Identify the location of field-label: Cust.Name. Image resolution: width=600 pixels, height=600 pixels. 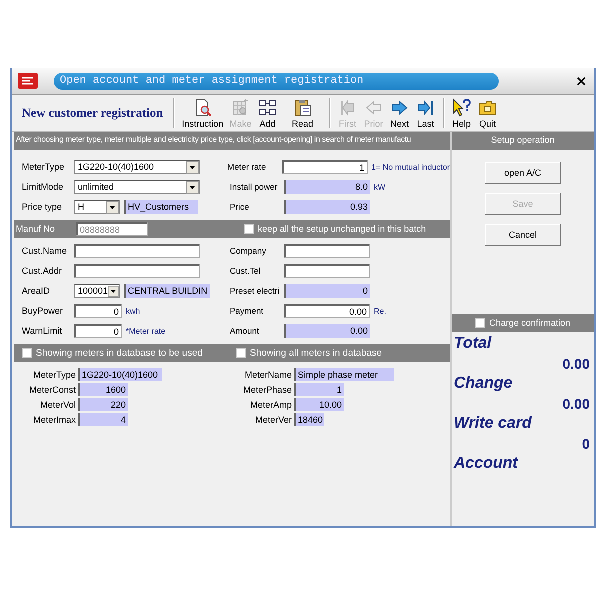
(45, 251).